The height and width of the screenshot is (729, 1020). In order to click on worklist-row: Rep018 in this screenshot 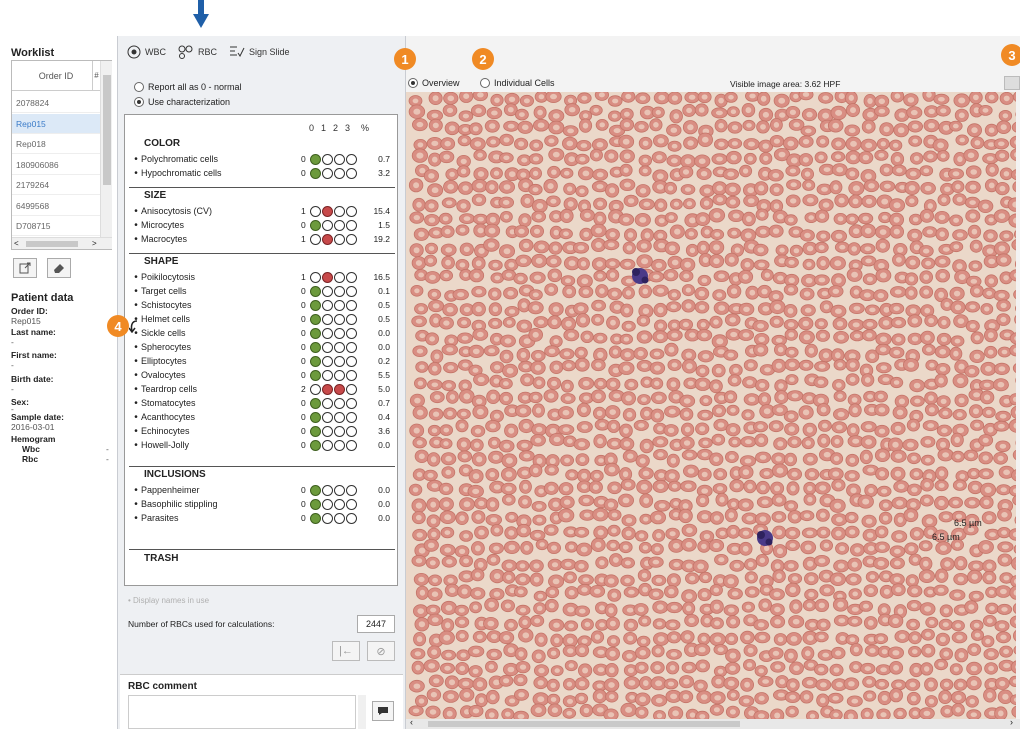, I will do `click(56, 144)`.